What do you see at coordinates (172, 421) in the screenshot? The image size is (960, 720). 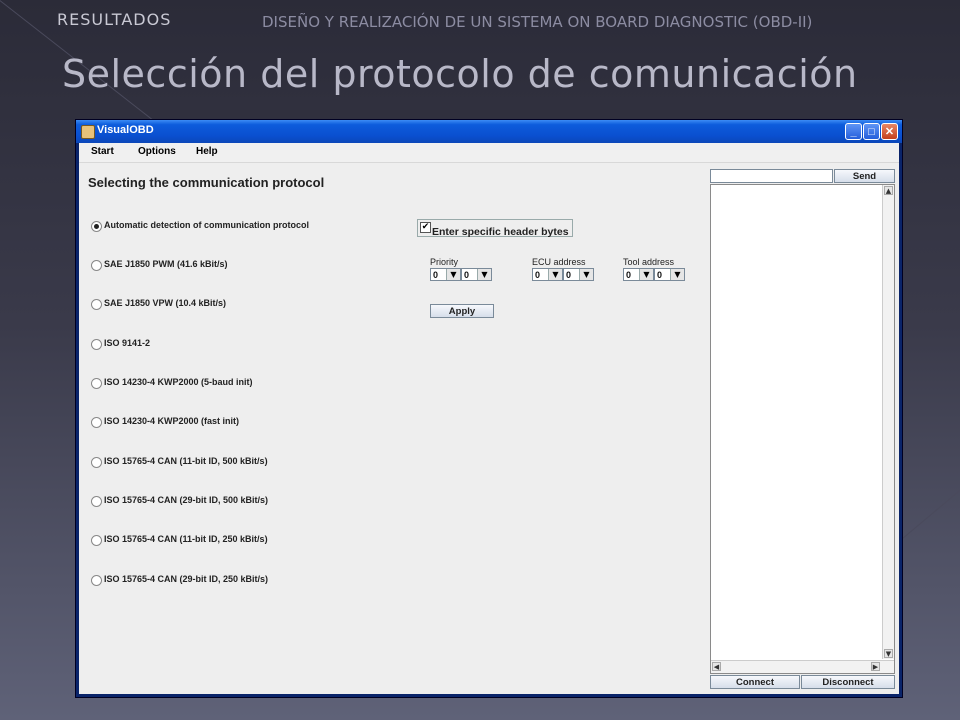 I see `protocol-label: ISO 14230-4 KWP2000 (fast init)` at bounding box center [172, 421].